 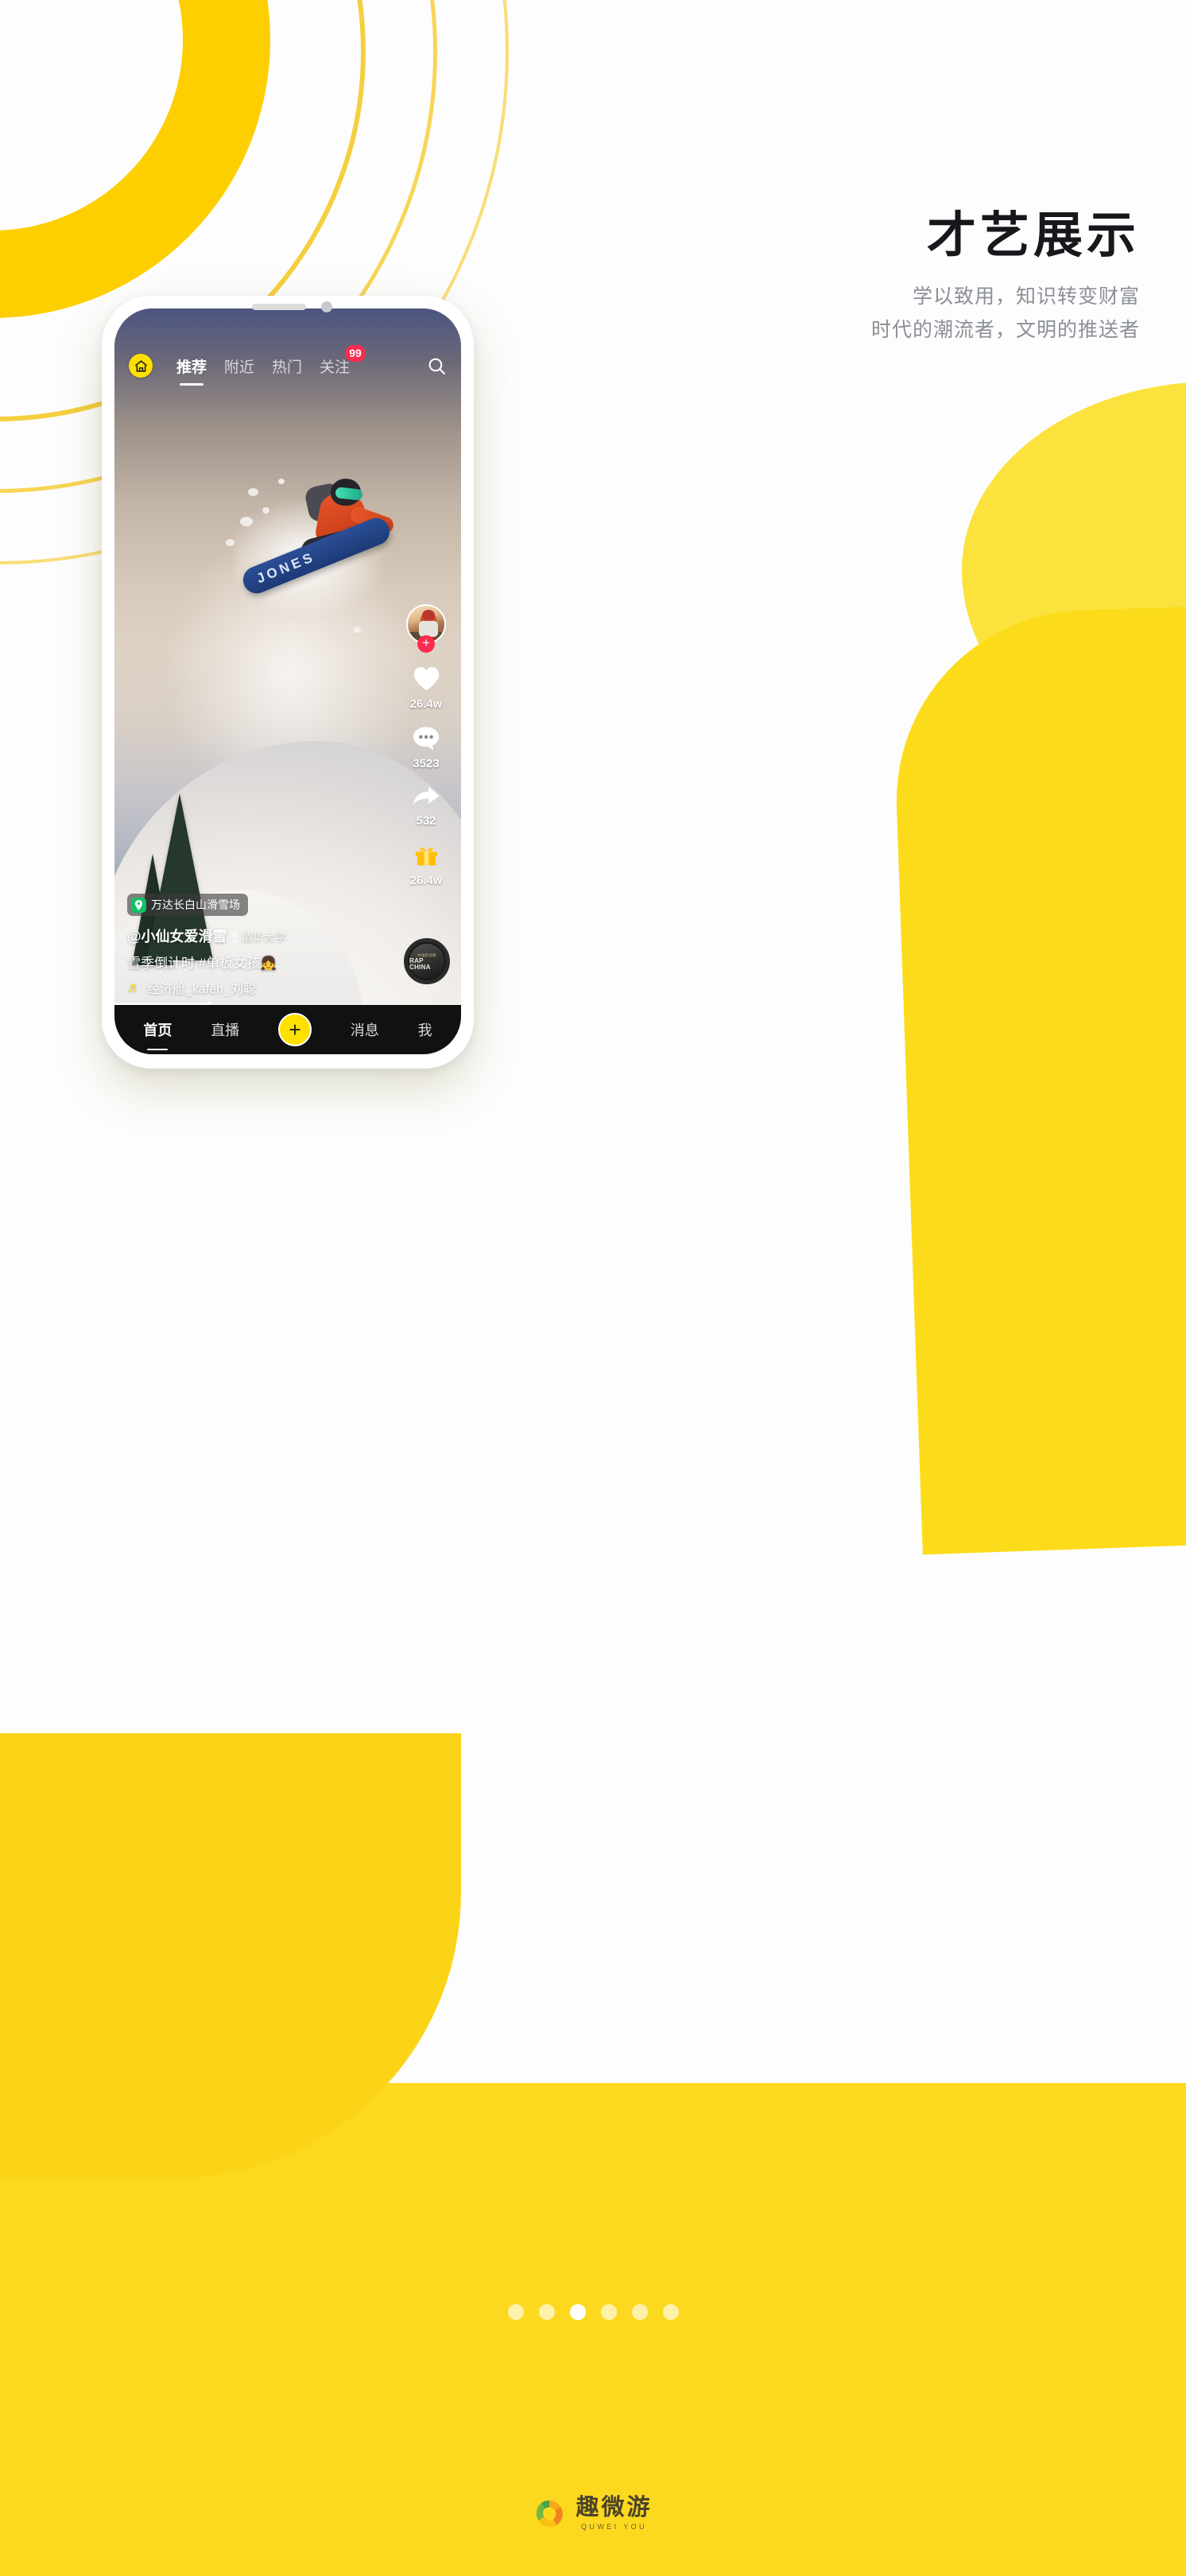 What do you see at coordinates (195, 905) in the screenshot?
I see `location-name: 万达长白山滑雪场` at bounding box center [195, 905].